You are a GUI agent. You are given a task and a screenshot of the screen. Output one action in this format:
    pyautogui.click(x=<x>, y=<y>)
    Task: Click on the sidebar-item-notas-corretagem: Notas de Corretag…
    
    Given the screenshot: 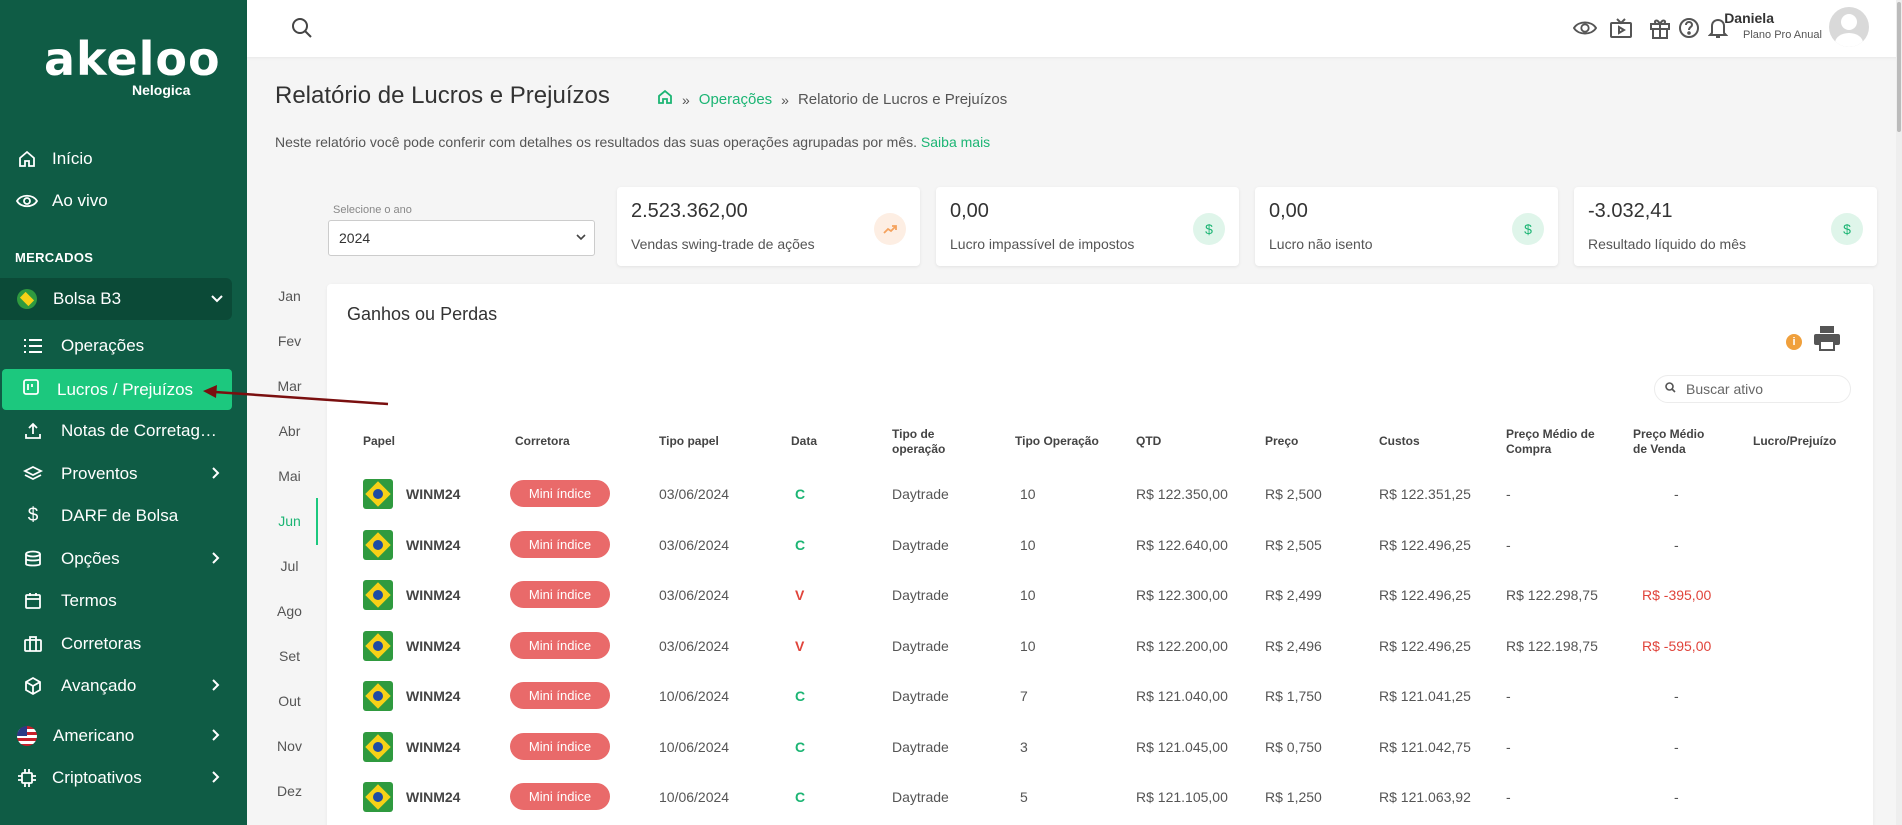 What is the action you would take?
    pyautogui.click(x=123, y=431)
    